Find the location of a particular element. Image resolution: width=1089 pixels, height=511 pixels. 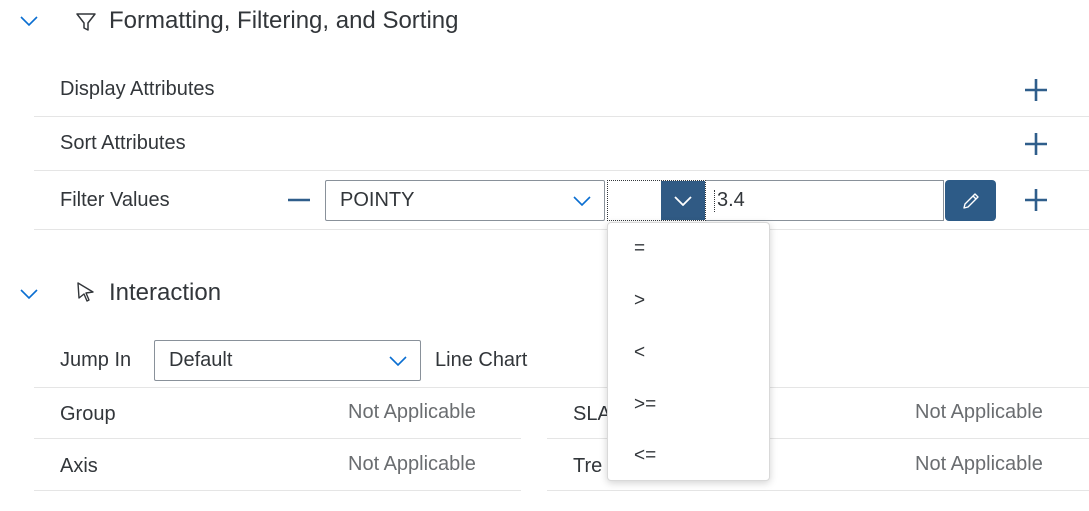

operator-option-greater-equal: >= is located at coordinates (688, 405).